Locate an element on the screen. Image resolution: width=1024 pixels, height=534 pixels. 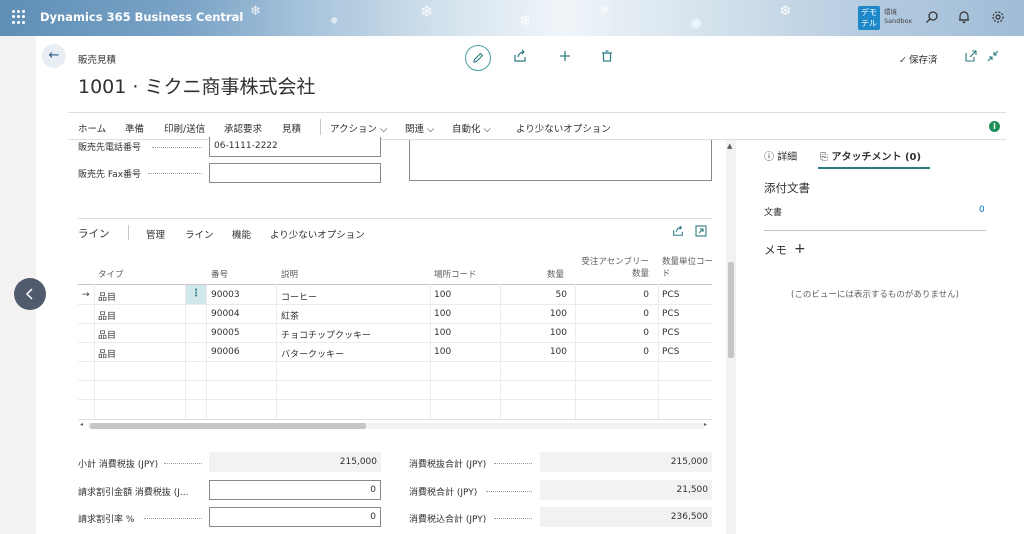
action-quote: 見積 is located at coordinates (291, 128).